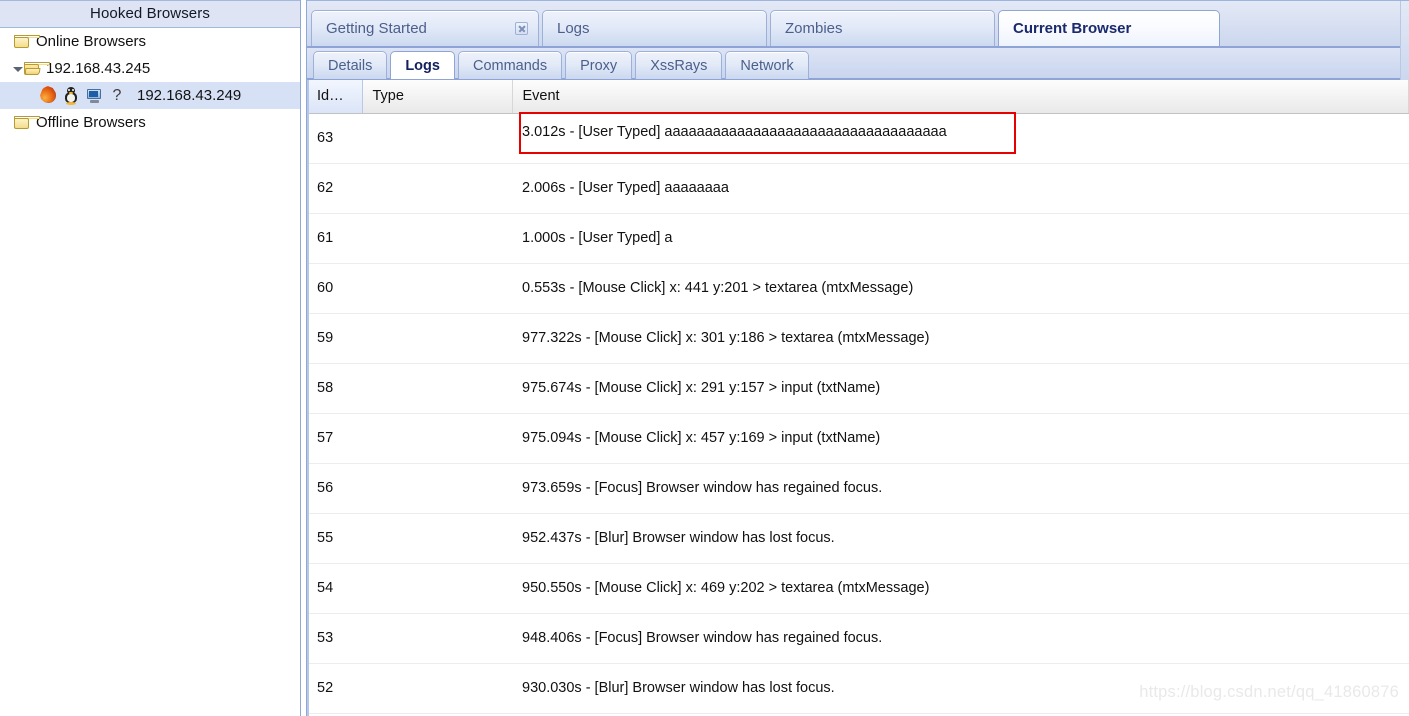 The image size is (1409, 716). What do you see at coordinates (334, 588) in the screenshot?
I see `cell-id: 54` at bounding box center [334, 588].